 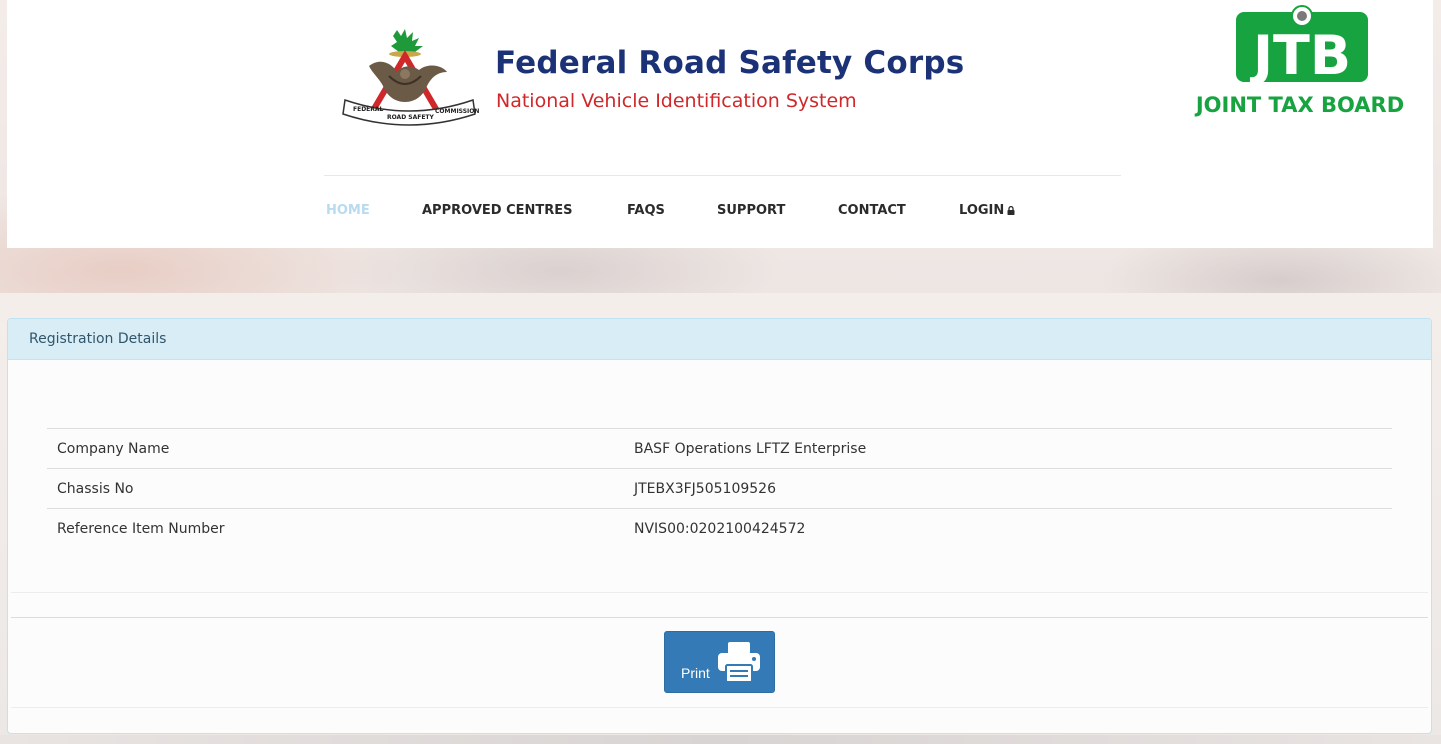 I want to click on chassis-no-label: Chassis No, so click(x=95, y=488).